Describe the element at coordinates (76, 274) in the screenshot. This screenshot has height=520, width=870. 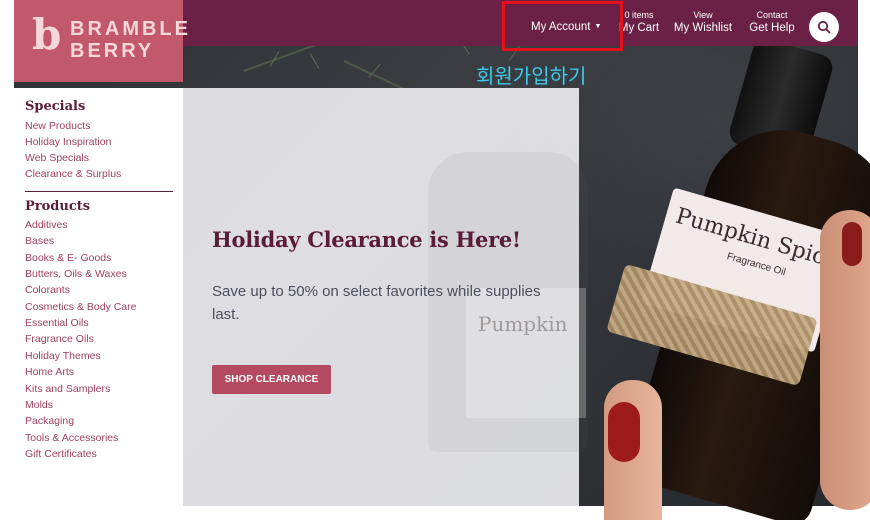
I see `sidebar-item-butters-oils-waxes: Butters, Oils & Waxes` at that location.